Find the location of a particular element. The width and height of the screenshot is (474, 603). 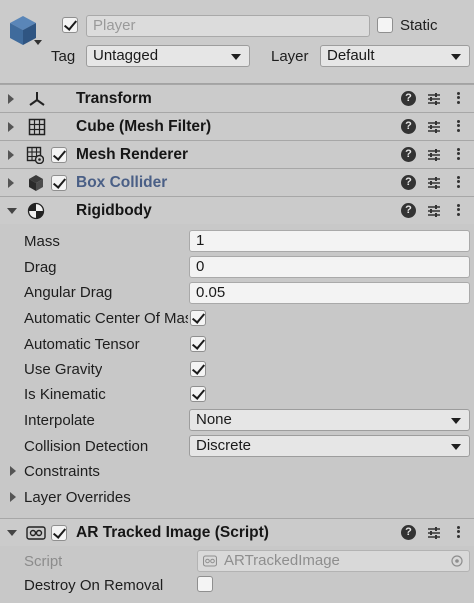

interpolate-value: None is located at coordinates (214, 419).